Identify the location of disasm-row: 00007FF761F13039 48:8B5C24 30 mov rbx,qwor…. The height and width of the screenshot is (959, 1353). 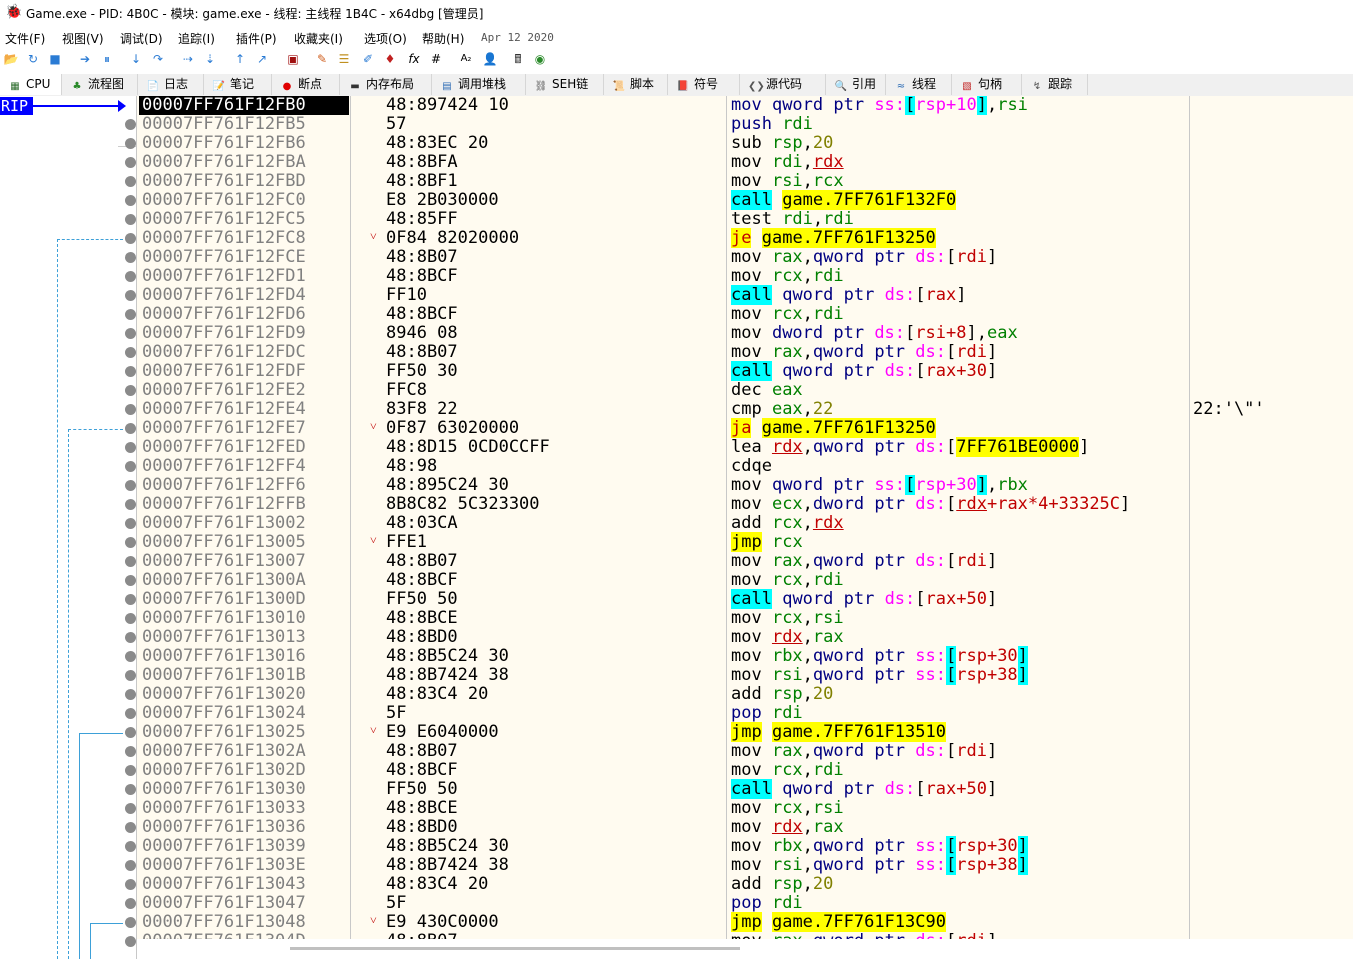
(745, 846).